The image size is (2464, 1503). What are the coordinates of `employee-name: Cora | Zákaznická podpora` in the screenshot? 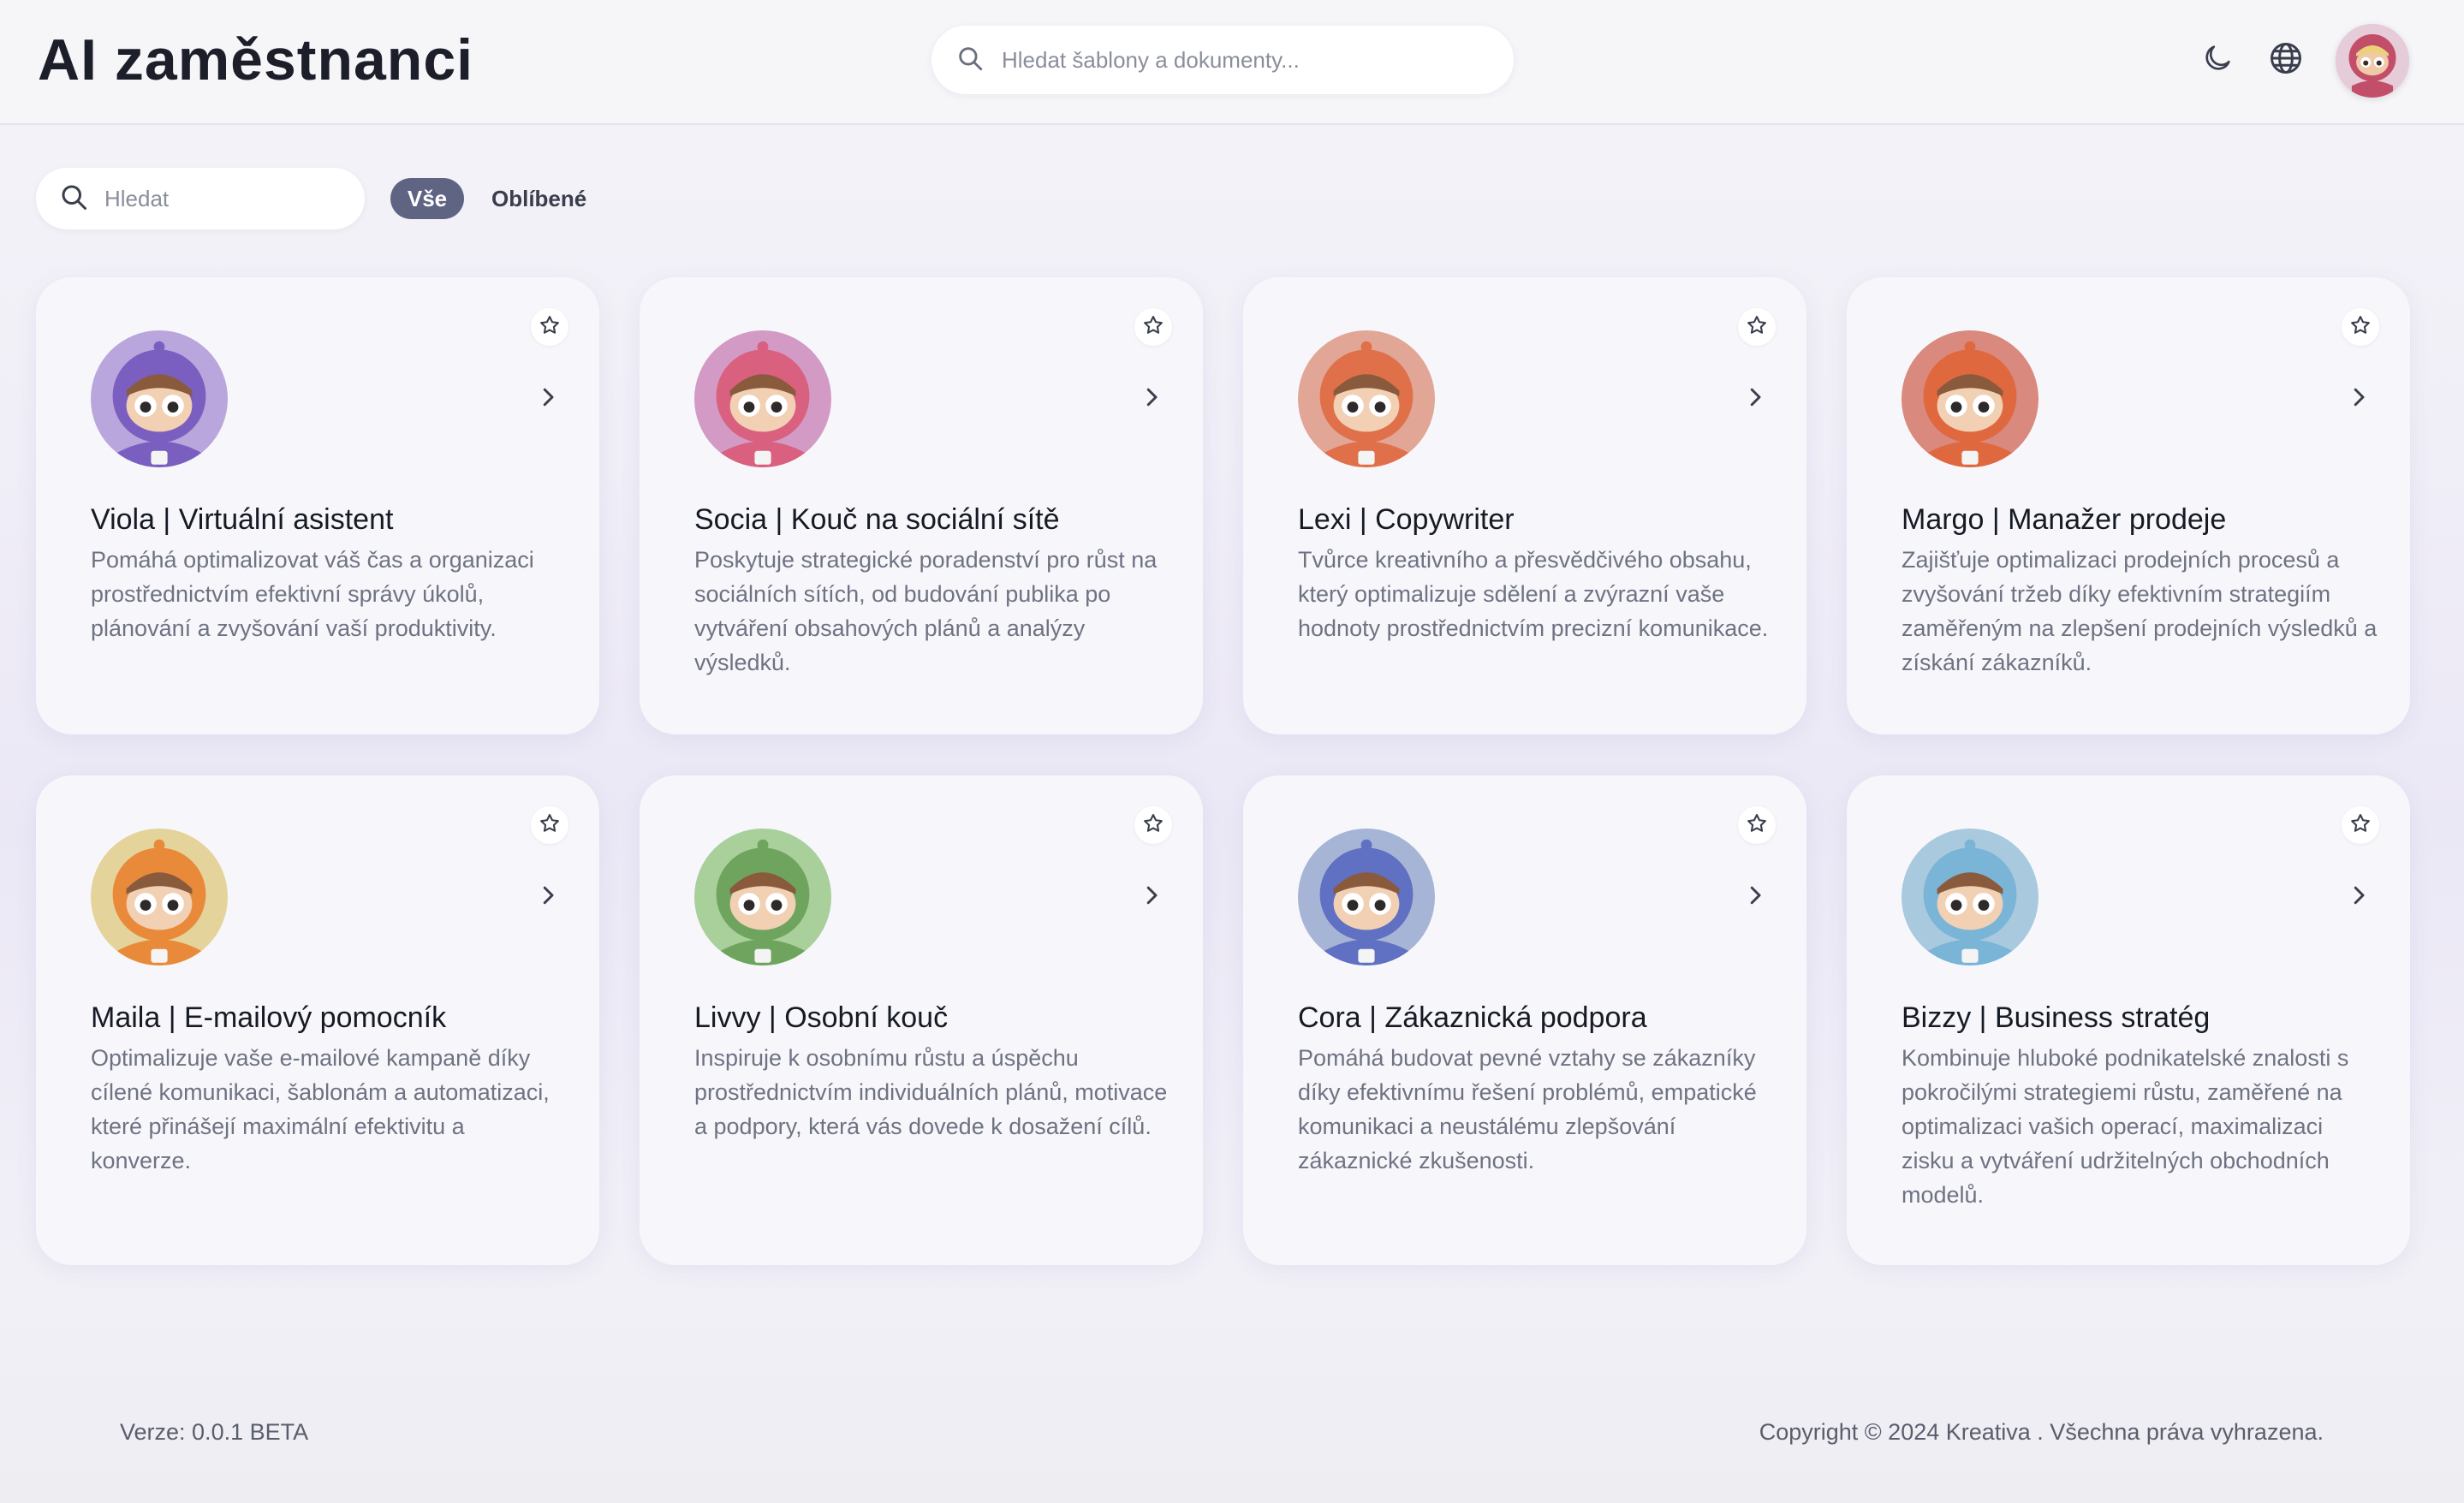 It's located at (1472, 1017).